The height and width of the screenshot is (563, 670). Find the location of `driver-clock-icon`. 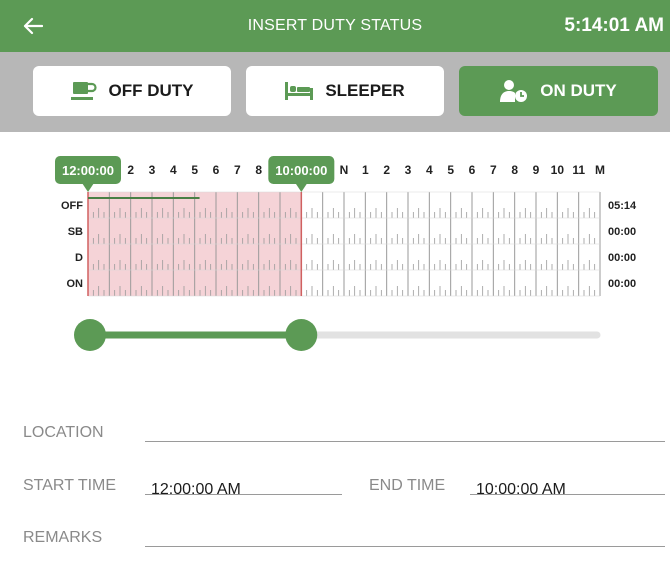

driver-clock-icon is located at coordinates (514, 91).